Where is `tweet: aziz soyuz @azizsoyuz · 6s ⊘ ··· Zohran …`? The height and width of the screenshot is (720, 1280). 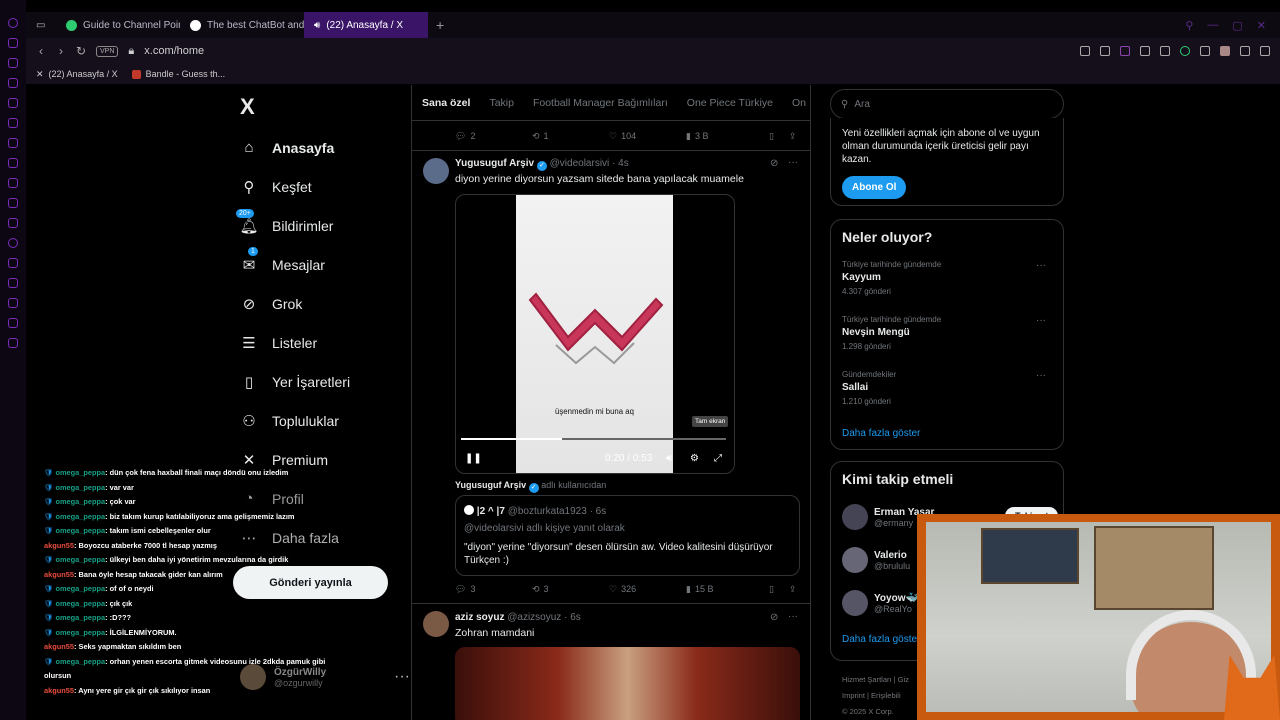 tweet: aziz soyuz @azizsoyuz · 6s ⊘ ··· Zohran … is located at coordinates (611, 662).